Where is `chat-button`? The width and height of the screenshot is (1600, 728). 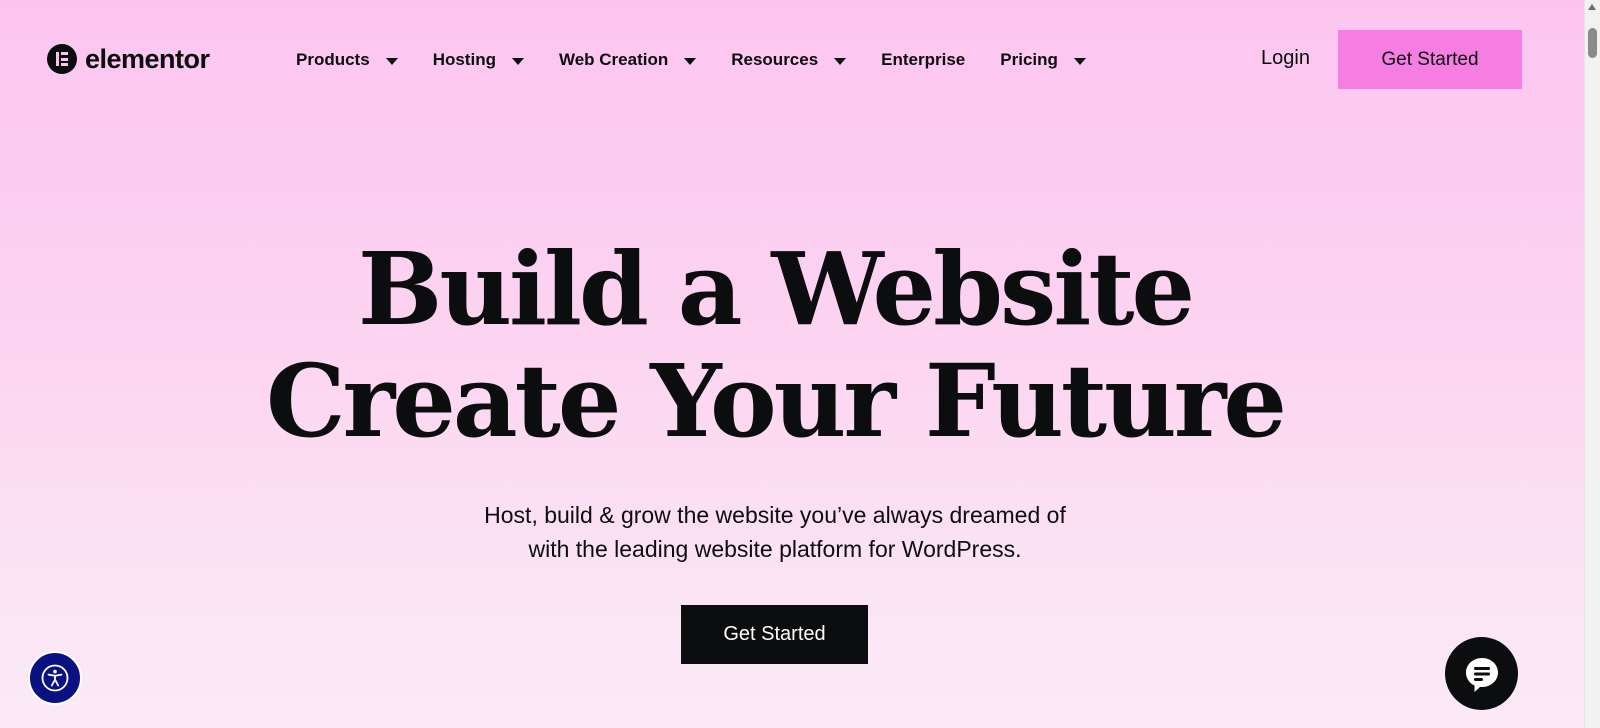 chat-button is located at coordinates (1481, 673).